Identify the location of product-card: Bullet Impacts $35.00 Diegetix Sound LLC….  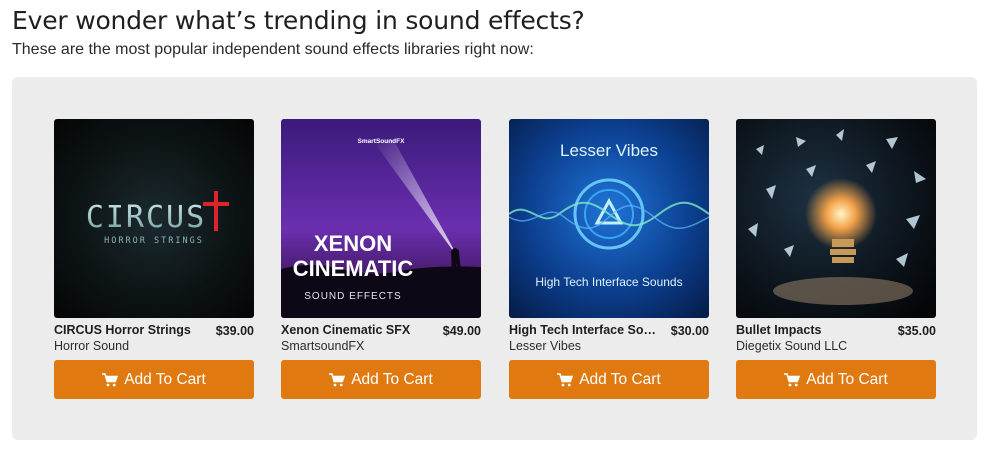
(836, 259).